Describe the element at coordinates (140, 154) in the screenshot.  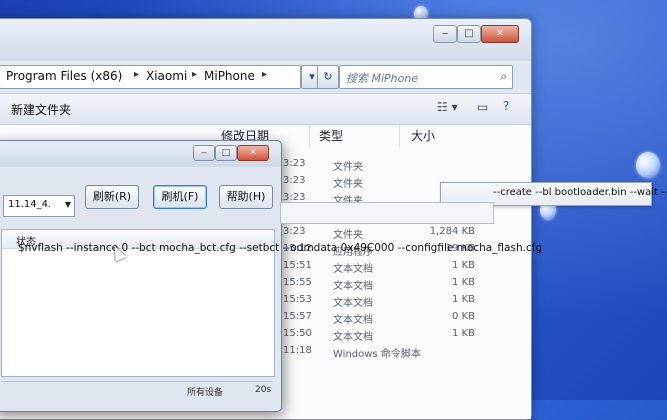
I see `dialog-titlebar: ‒ □ ✕` at that location.